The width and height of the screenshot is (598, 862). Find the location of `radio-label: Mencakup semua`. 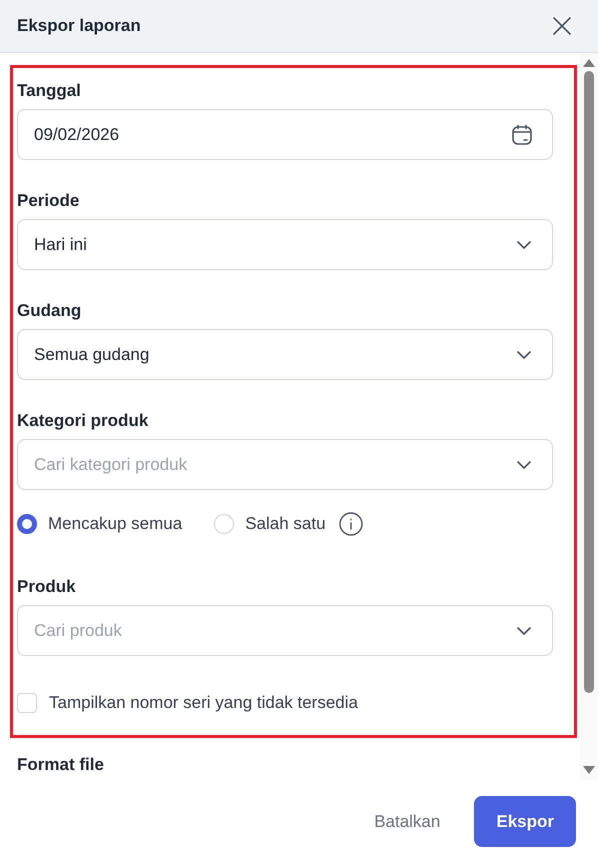

radio-label: Mencakup semua is located at coordinates (115, 524).